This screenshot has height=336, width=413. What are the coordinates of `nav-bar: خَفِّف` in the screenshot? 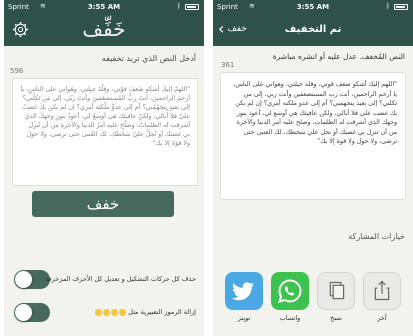 It's located at (104, 30).